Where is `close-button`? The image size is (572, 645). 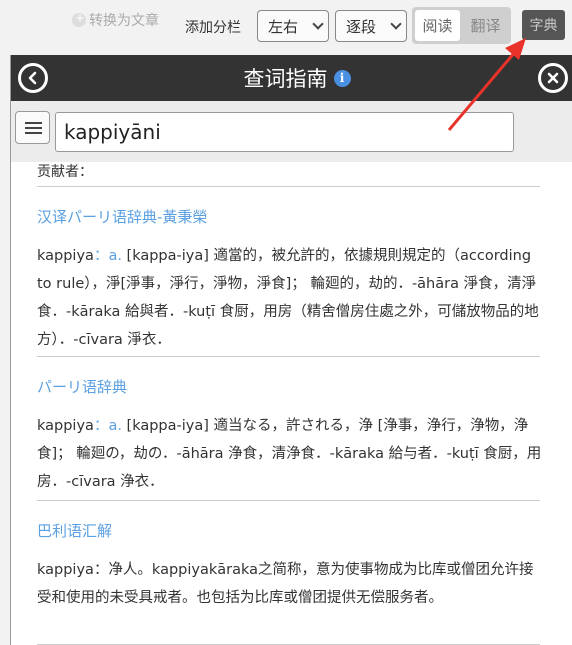
close-button is located at coordinates (553, 78).